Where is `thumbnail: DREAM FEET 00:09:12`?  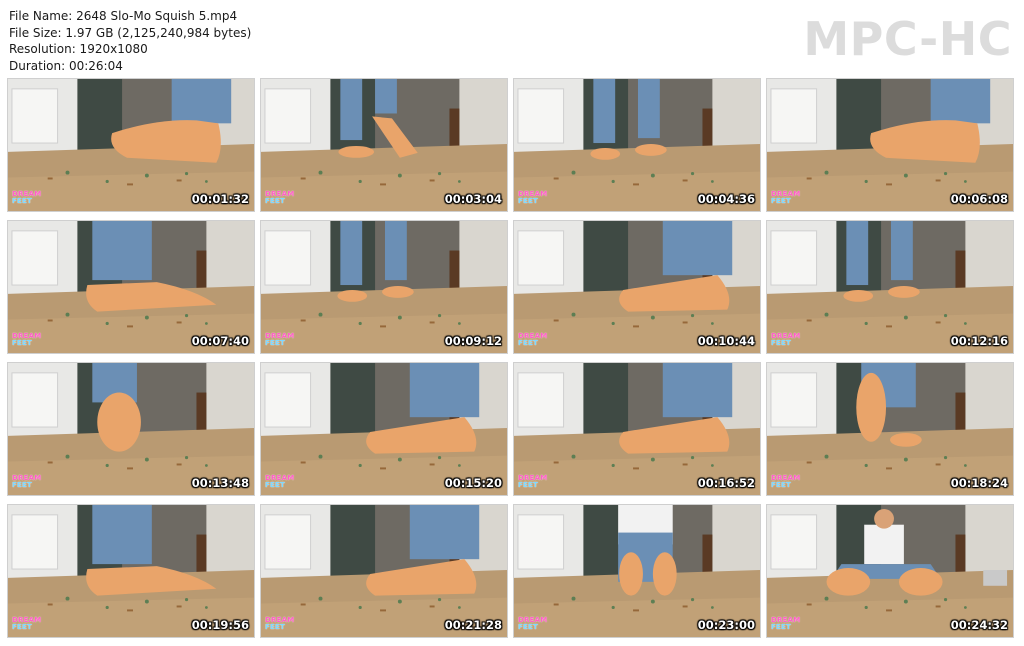 thumbnail: DREAM FEET 00:09:12 is located at coordinates (384, 287).